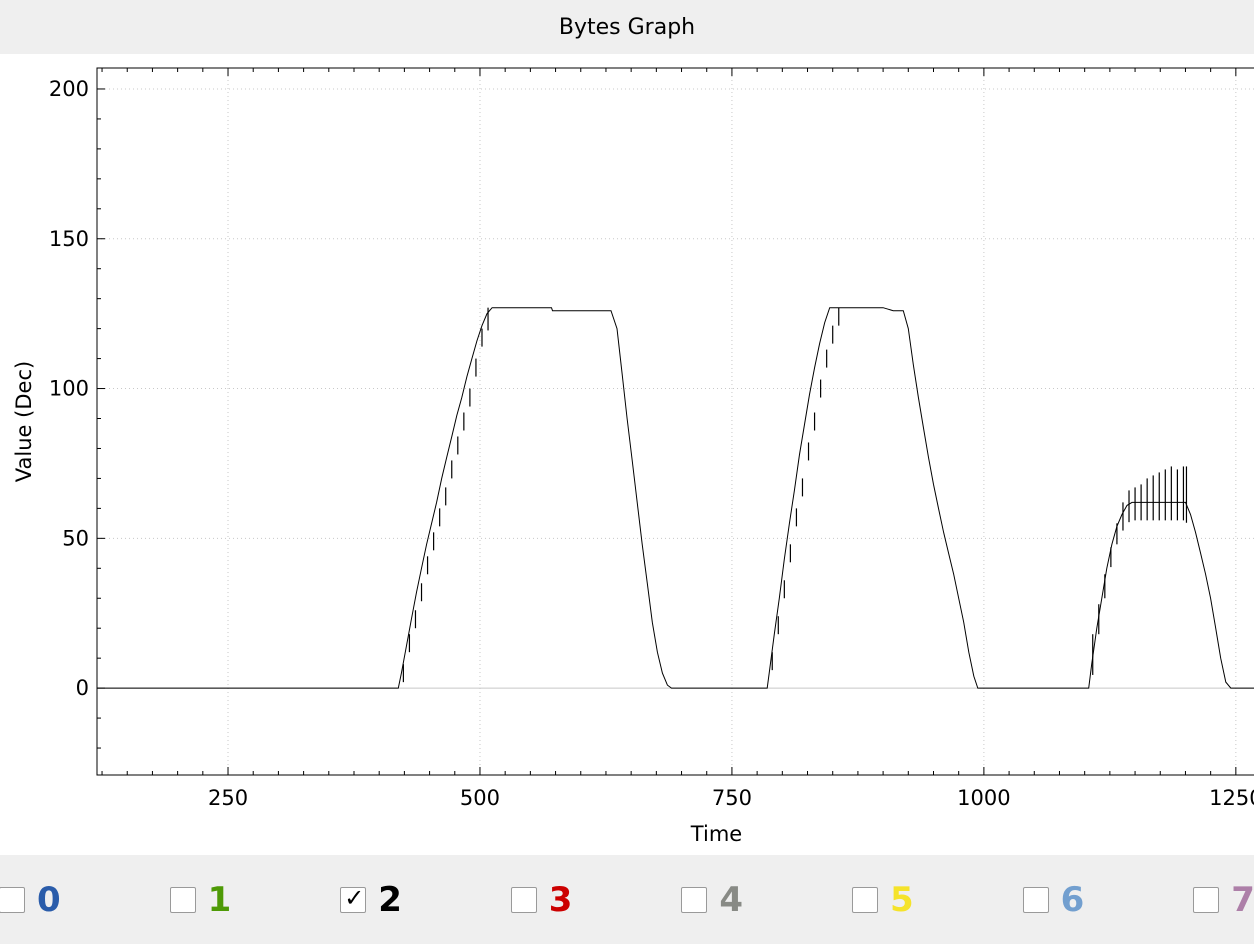  I want to click on checkbox-label: 7, so click(1242, 900).